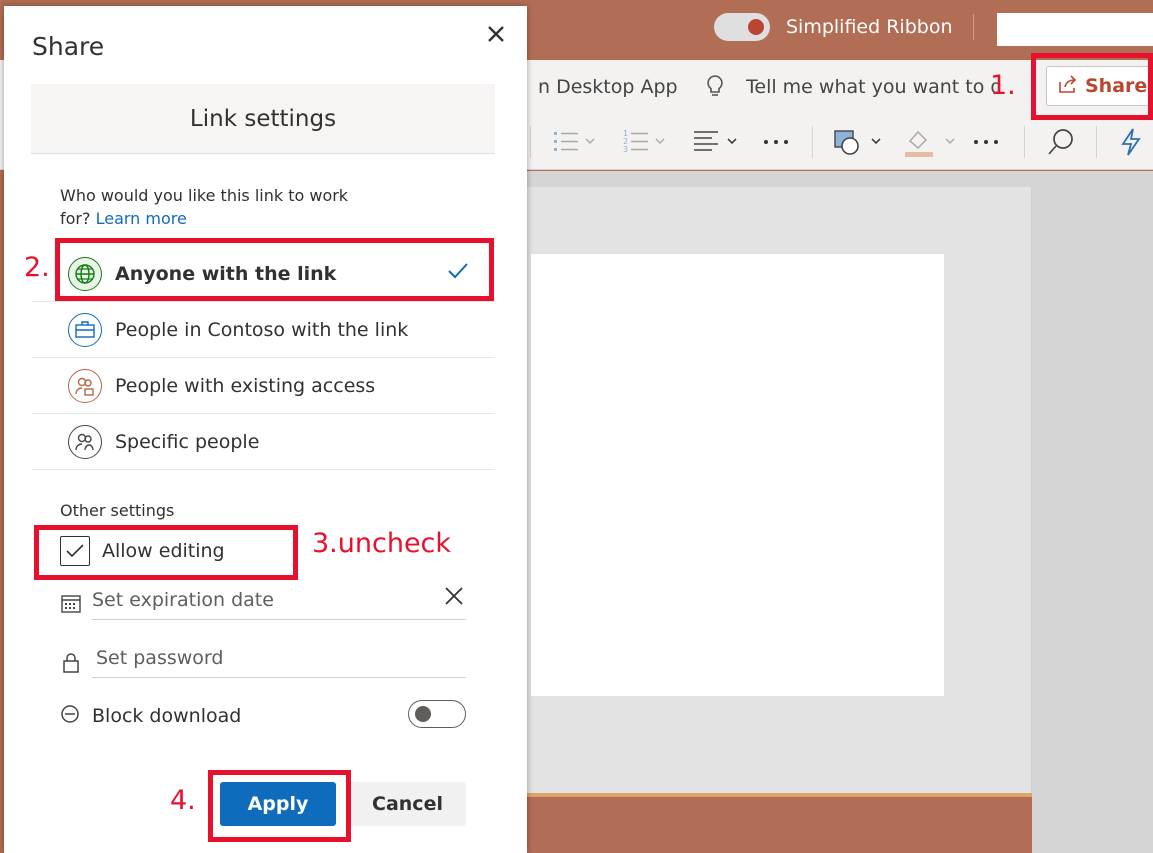 This screenshot has width=1153, height=853. What do you see at coordinates (263, 119) in the screenshot?
I see `link-settings-header: Link settings` at bounding box center [263, 119].